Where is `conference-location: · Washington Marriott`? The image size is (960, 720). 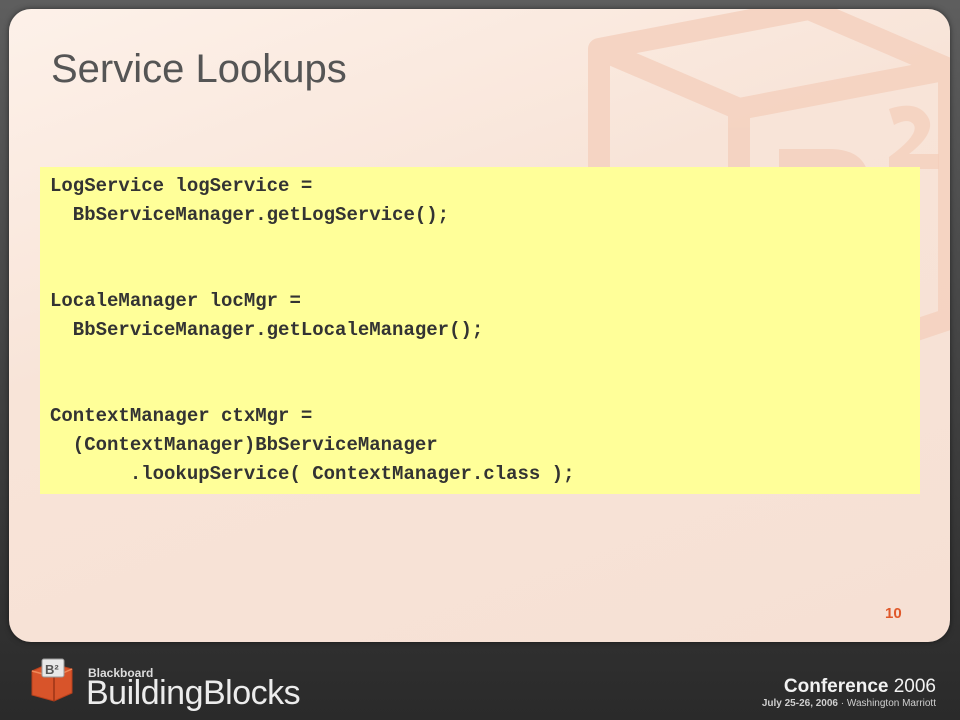 conference-location: · Washington Marriott is located at coordinates (887, 703).